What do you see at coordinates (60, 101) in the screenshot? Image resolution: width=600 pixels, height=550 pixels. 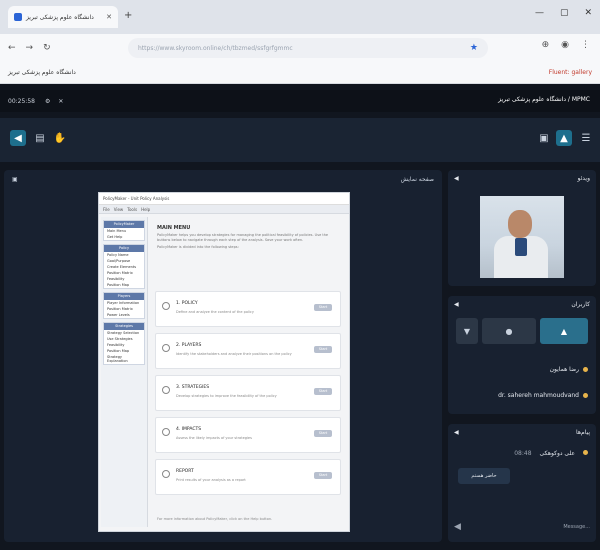 I see `close-icon: ✕` at bounding box center [60, 101].